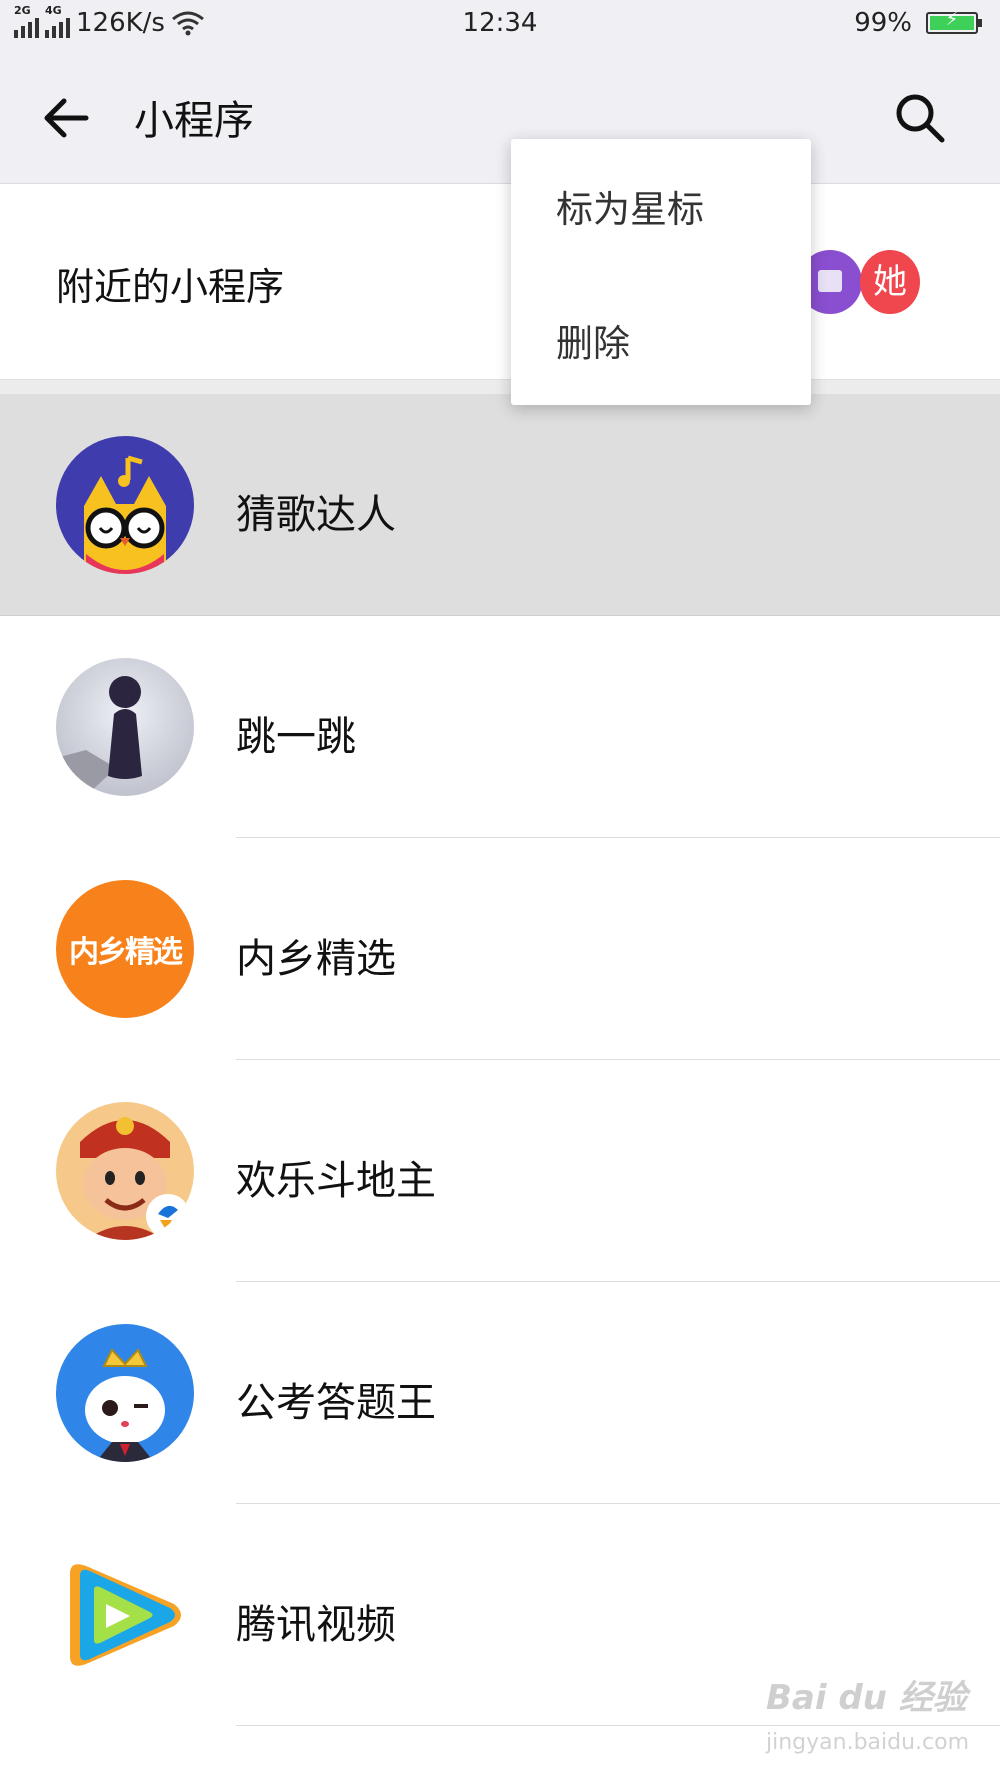 This screenshot has width=1000, height=1778. I want to click on jump-game-icon, so click(125, 727).